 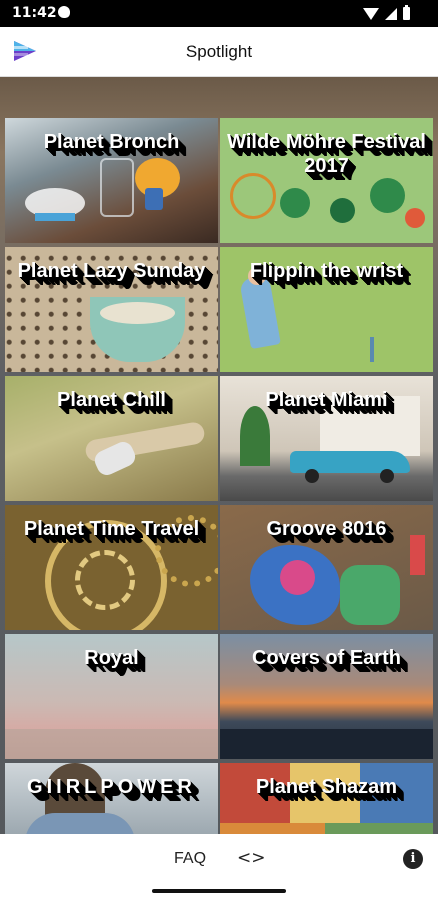 What do you see at coordinates (326, 180) in the screenshot?
I see `tile-wilde-mohre-festival: Wilde Möhre Festival 2017` at bounding box center [326, 180].